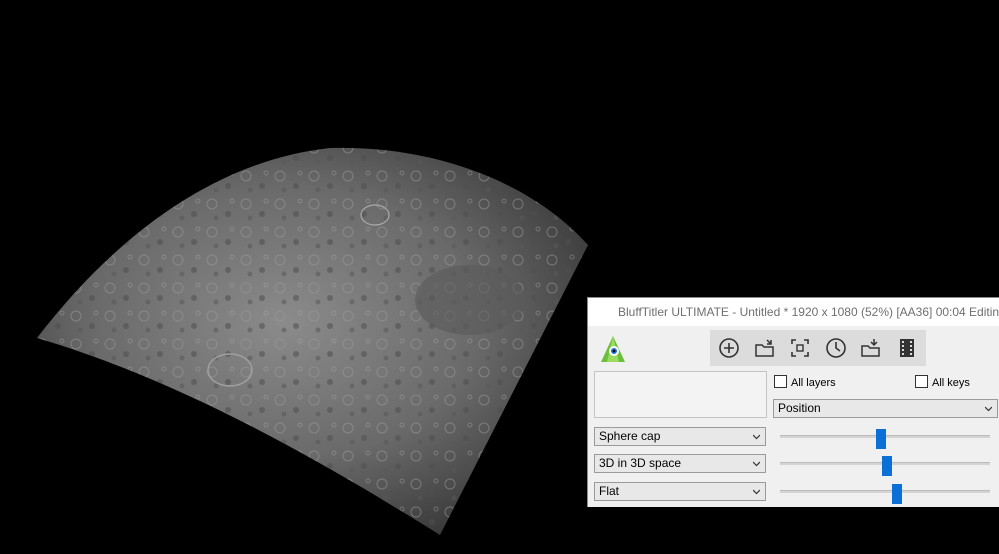 The image size is (999, 554). Describe the element at coordinates (836, 348) in the screenshot. I see `timeline-icon` at that location.